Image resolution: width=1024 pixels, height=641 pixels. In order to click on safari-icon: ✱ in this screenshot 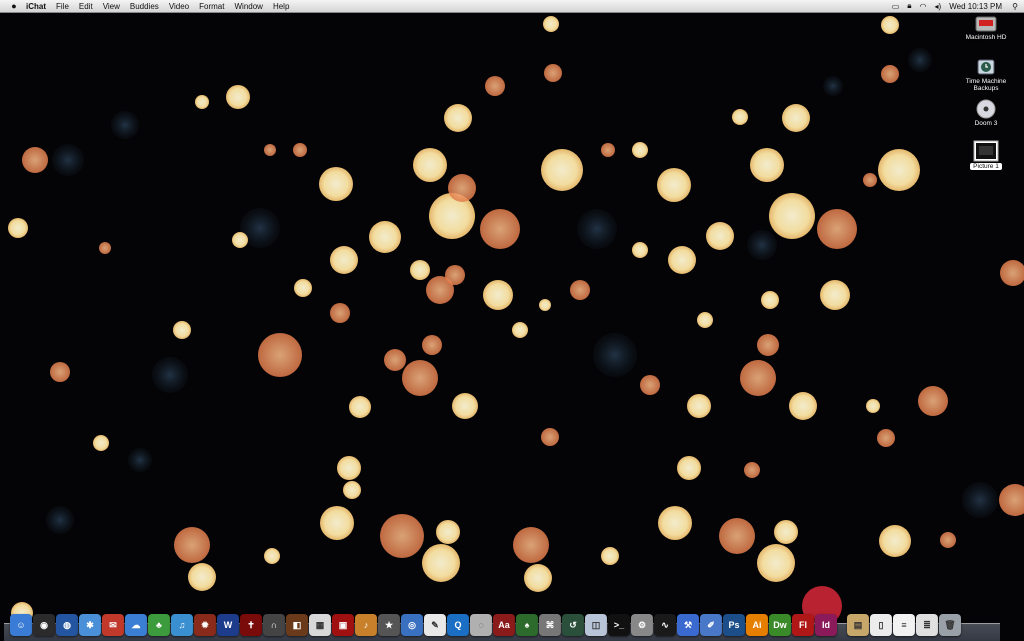, I will do `click(90, 625)`.